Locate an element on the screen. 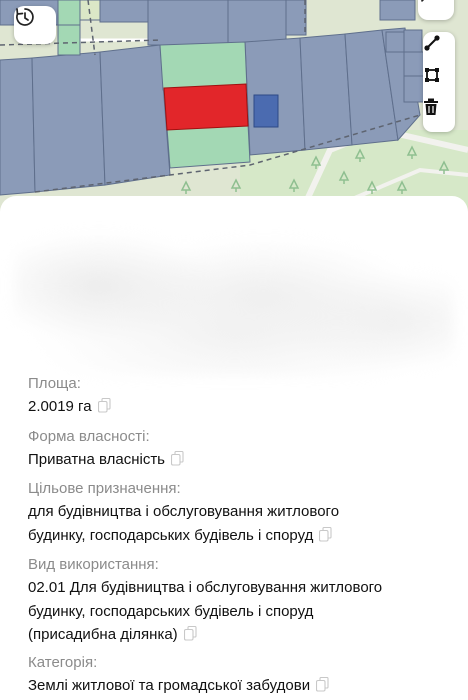  usage-line-3-row: (присадибна ділянка) is located at coordinates (238, 636).